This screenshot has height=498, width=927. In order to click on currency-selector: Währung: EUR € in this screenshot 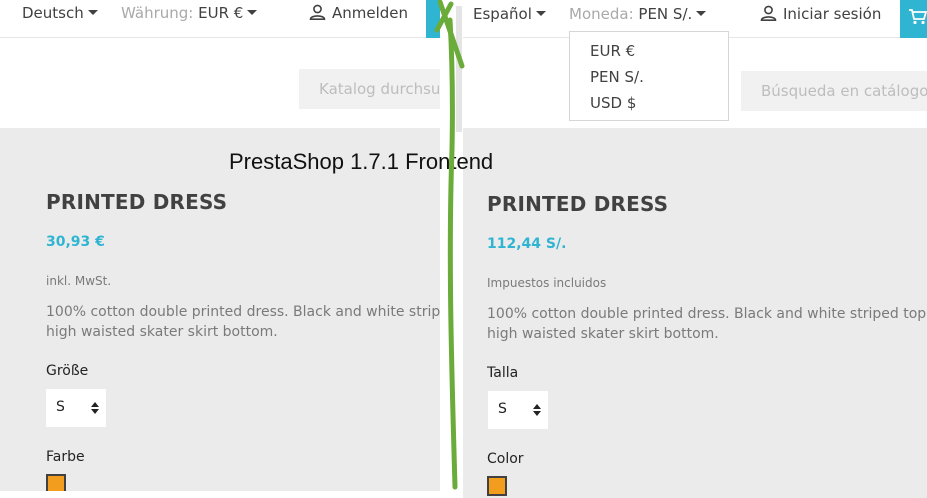, I will do `click(189, 13)`.